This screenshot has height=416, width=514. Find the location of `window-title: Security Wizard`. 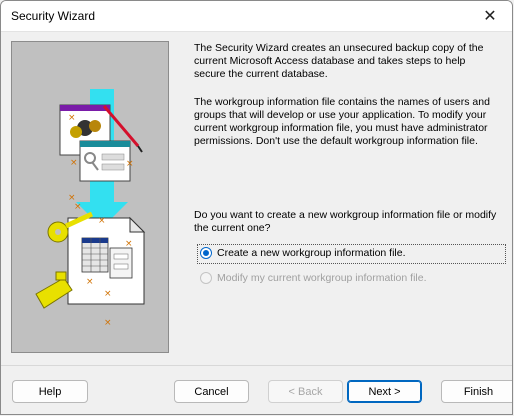

window-title: Security Wizard is located at coordinates (53, 16).